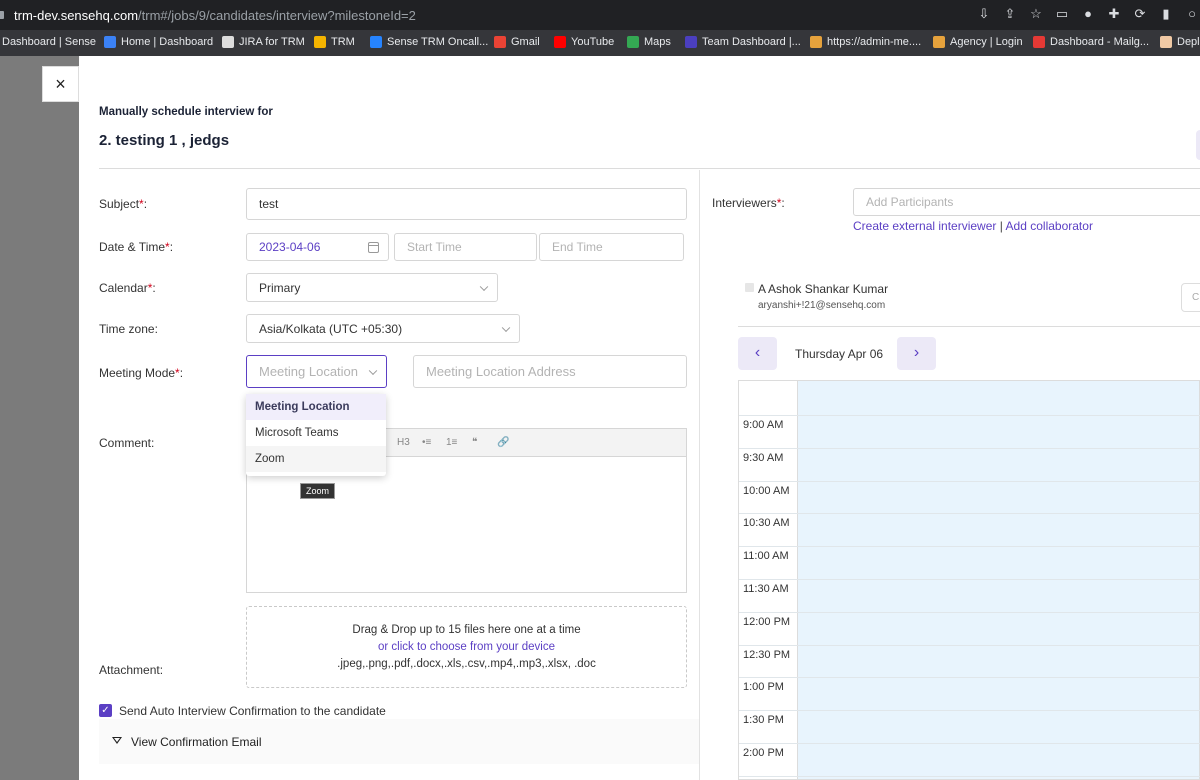 The width and height of the screenshot is (1200, 780). I want to click on option-zoom: Zoom, so click(316, 459).